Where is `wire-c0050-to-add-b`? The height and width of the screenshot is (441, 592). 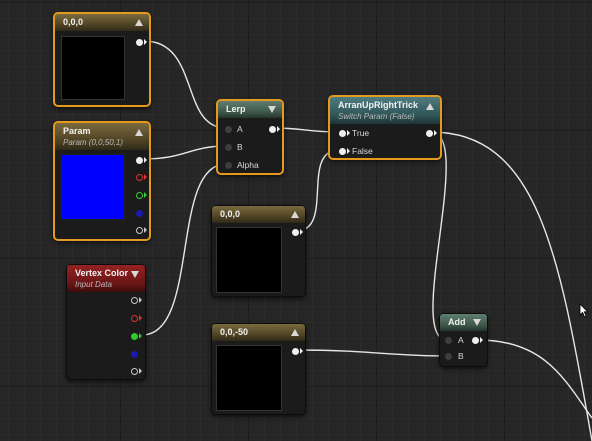
wire-c0050-to-add-b is located at coordinates (371, 353).